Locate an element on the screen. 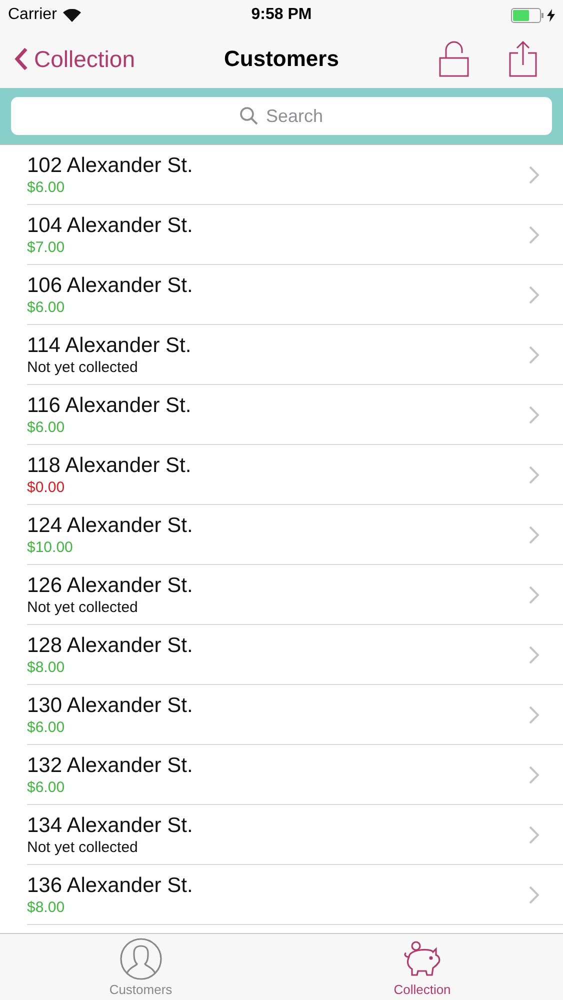 This screenshot has height=1000, width=563. screen-title: Customers is located at coordinates (281, 58).